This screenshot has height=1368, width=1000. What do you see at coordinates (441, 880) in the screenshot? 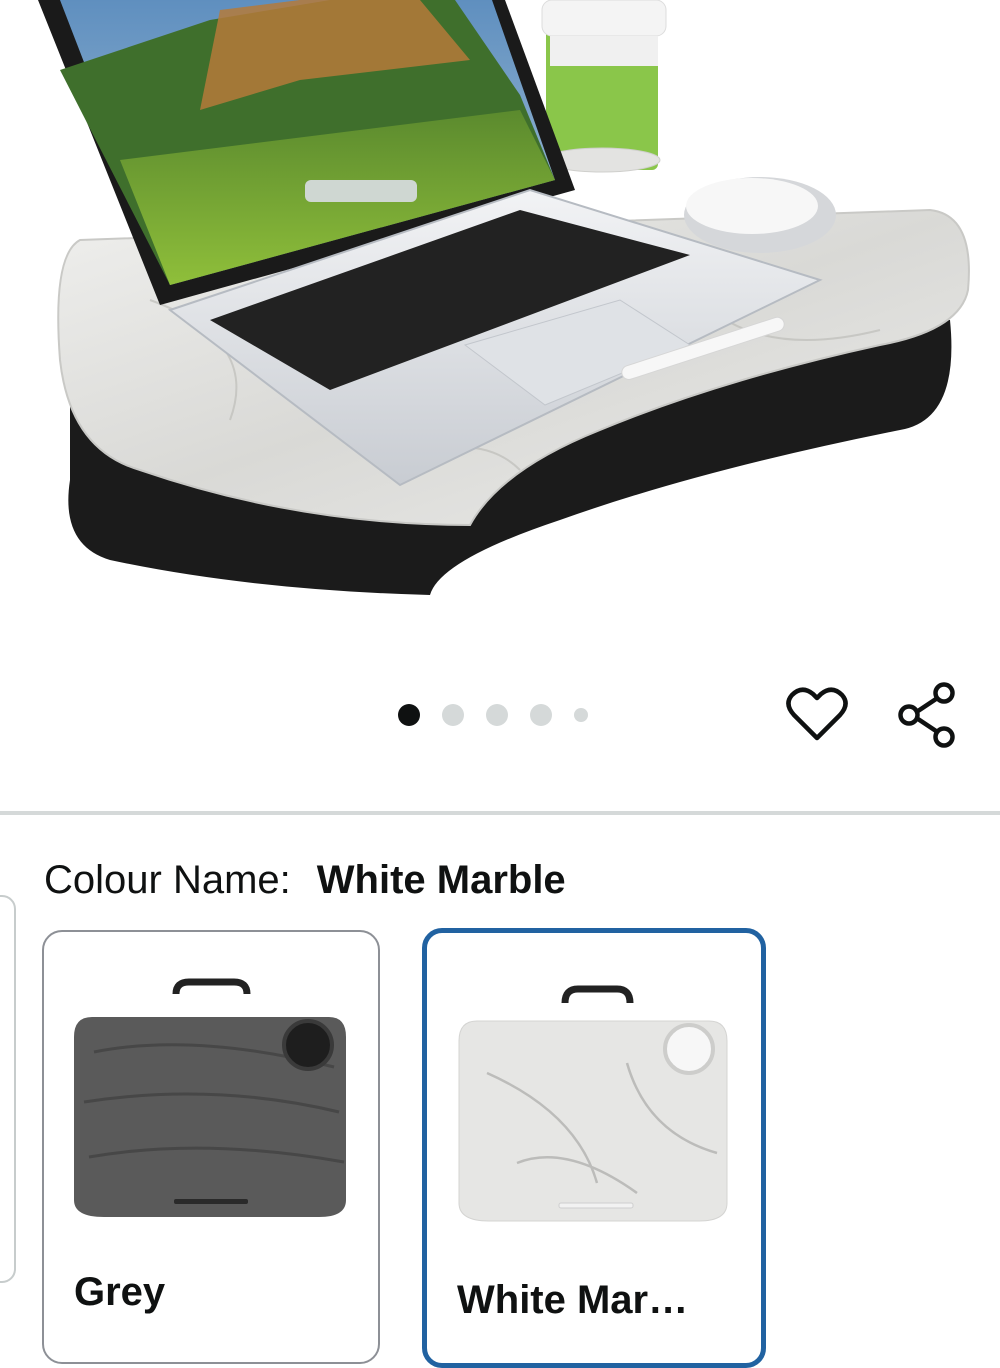
I see `colour-name-value: White Marble` at bounding box center [441, 880].